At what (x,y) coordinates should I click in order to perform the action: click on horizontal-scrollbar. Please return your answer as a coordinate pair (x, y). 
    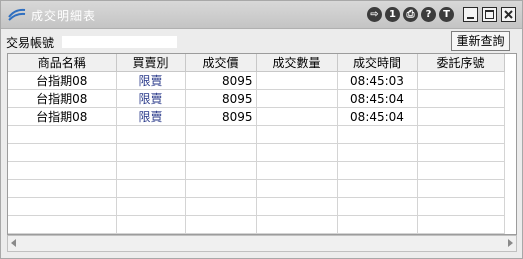
    Looking at the image, I should click on (262, 243).